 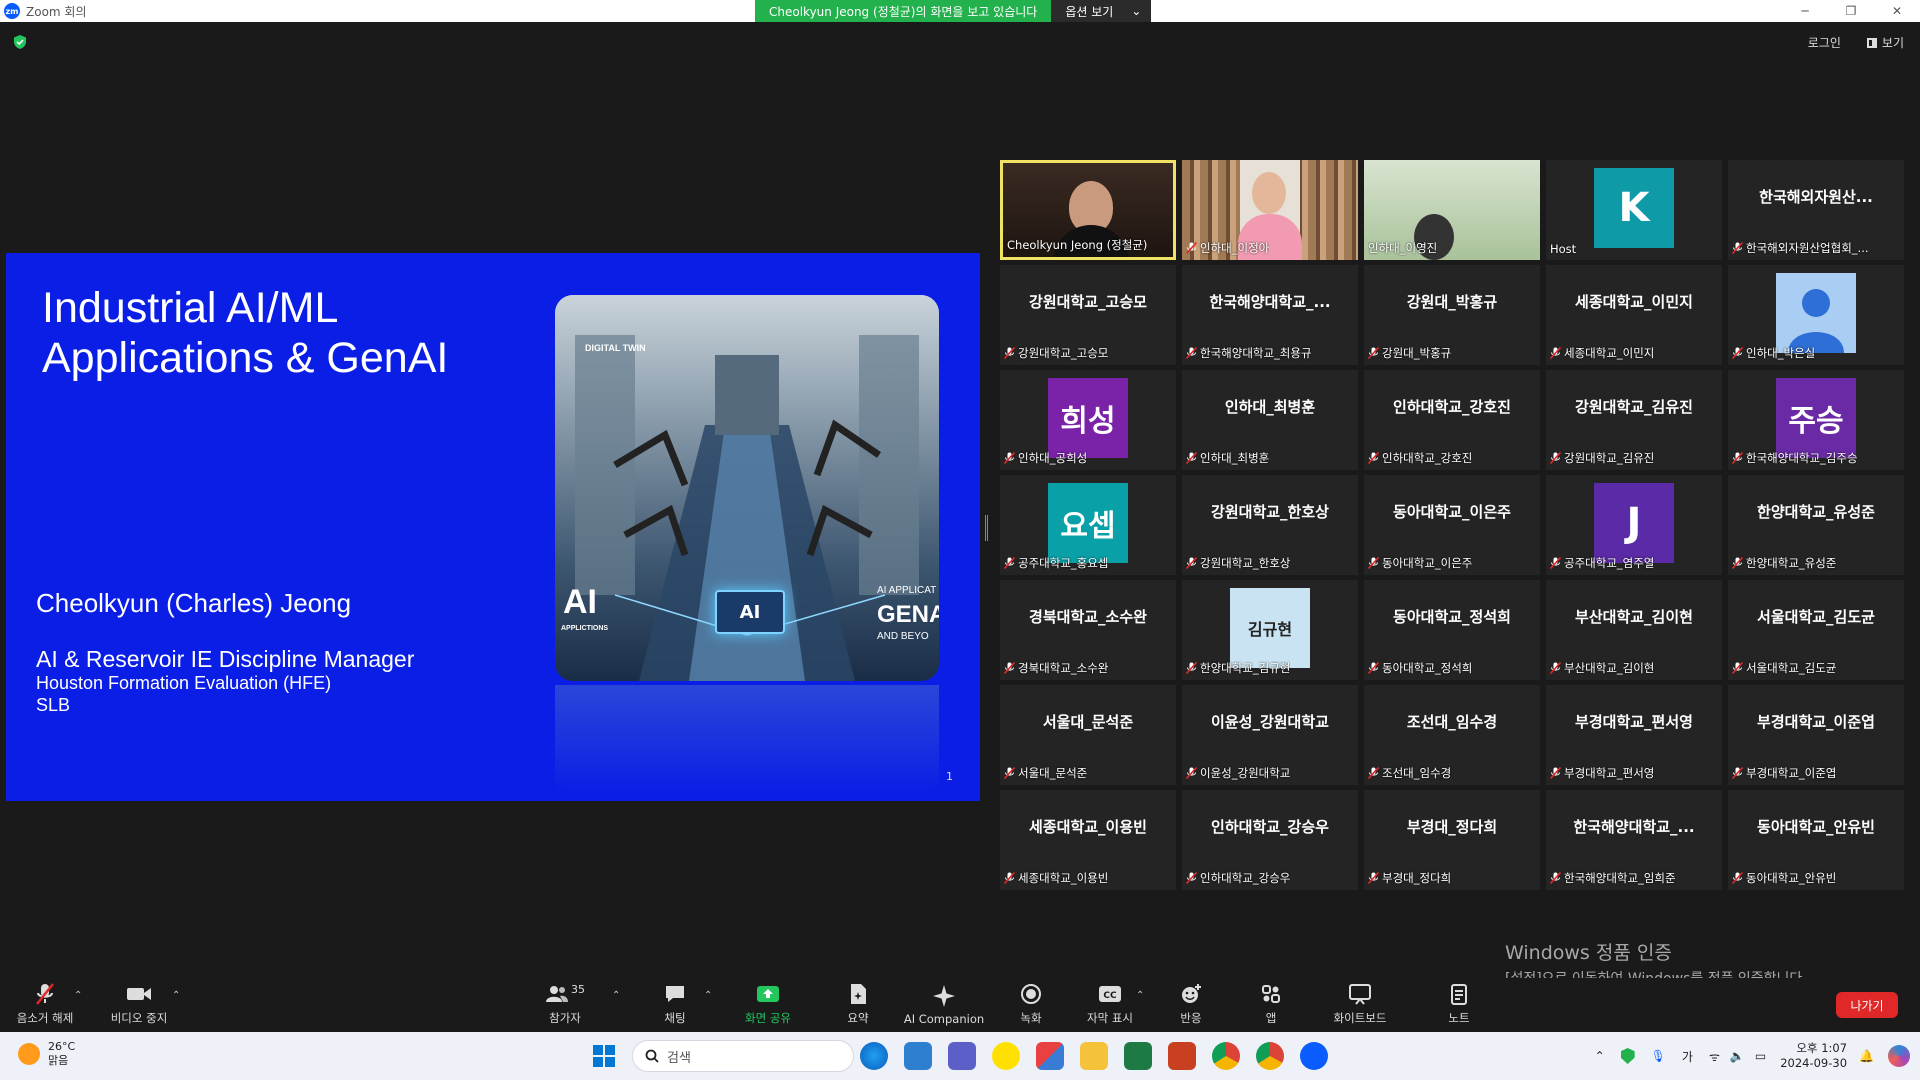 I want to click on view-button: 보기, so click(x=1885, y=42).